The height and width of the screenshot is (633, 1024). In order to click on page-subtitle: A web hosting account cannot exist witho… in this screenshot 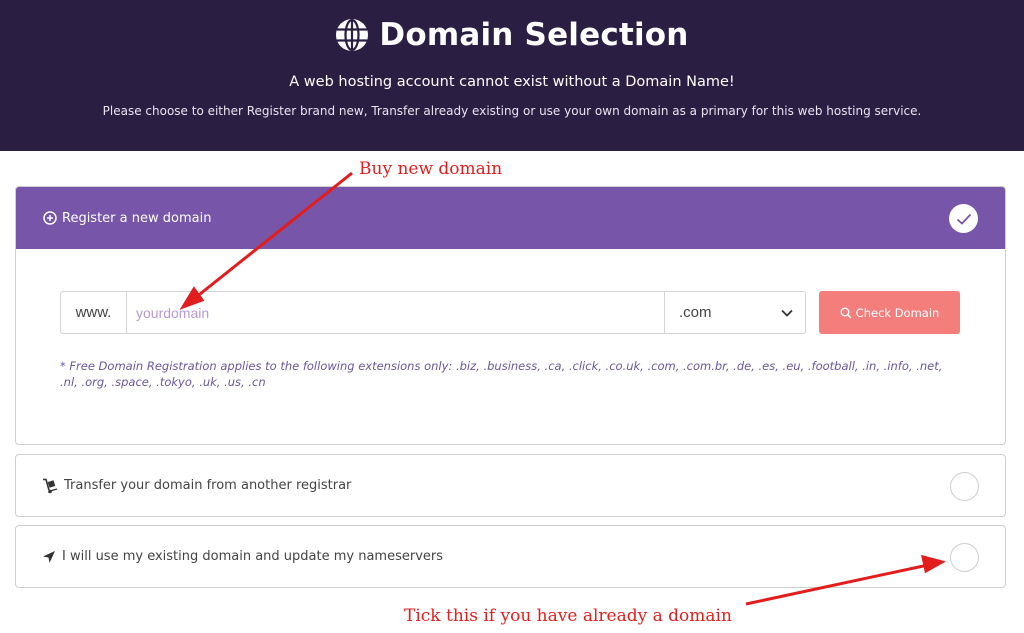, I will do `click(512, 82)`.